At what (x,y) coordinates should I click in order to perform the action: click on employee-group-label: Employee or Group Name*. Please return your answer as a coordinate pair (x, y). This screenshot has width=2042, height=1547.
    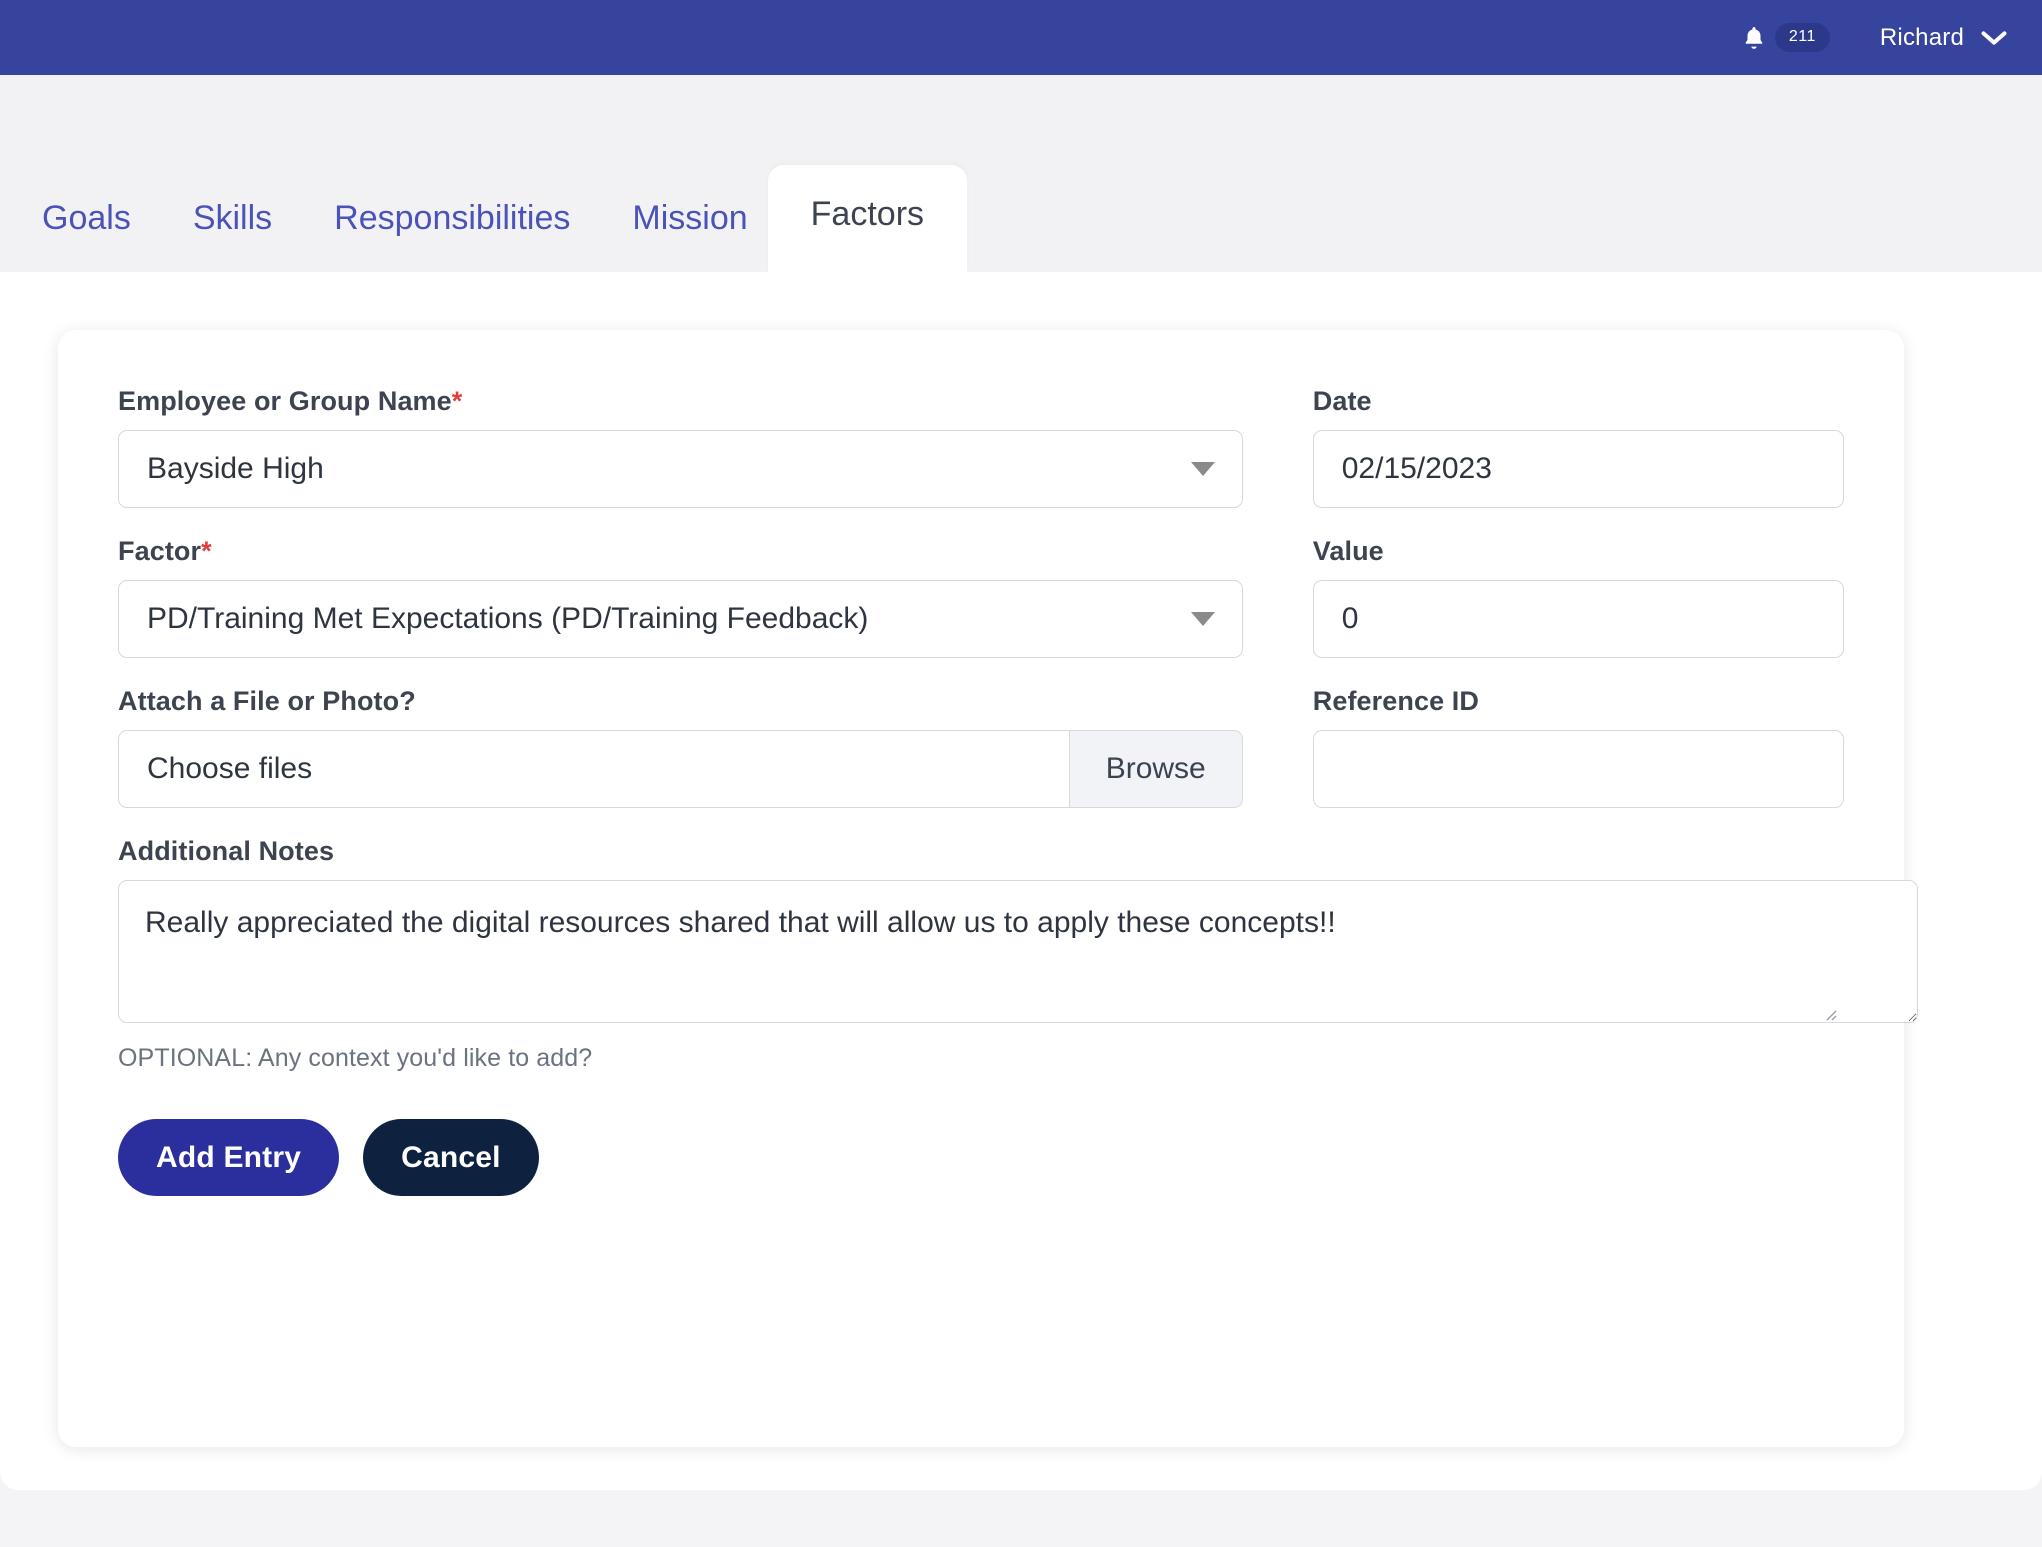
    Looking at the image, I should click on (680, 401).